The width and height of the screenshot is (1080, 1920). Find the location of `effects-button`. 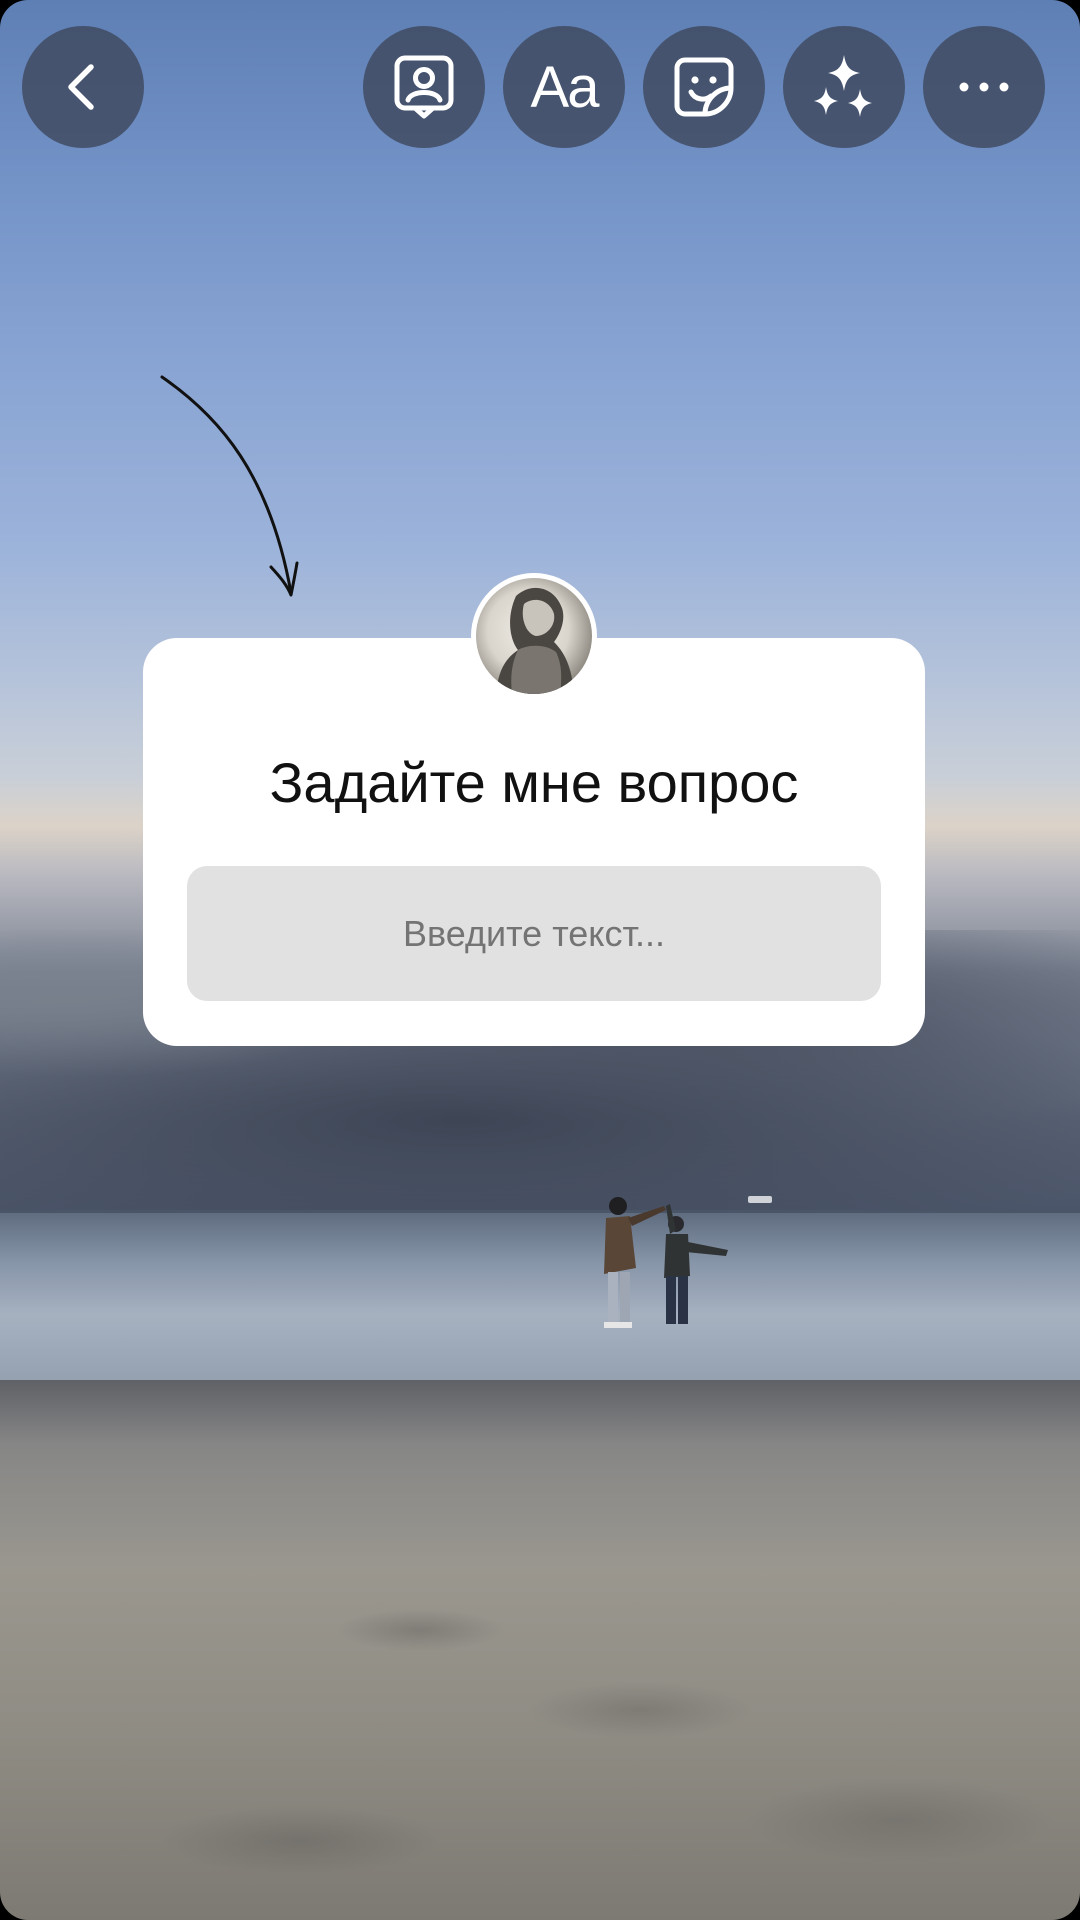

effects-button is located at coordinates (844, 87).